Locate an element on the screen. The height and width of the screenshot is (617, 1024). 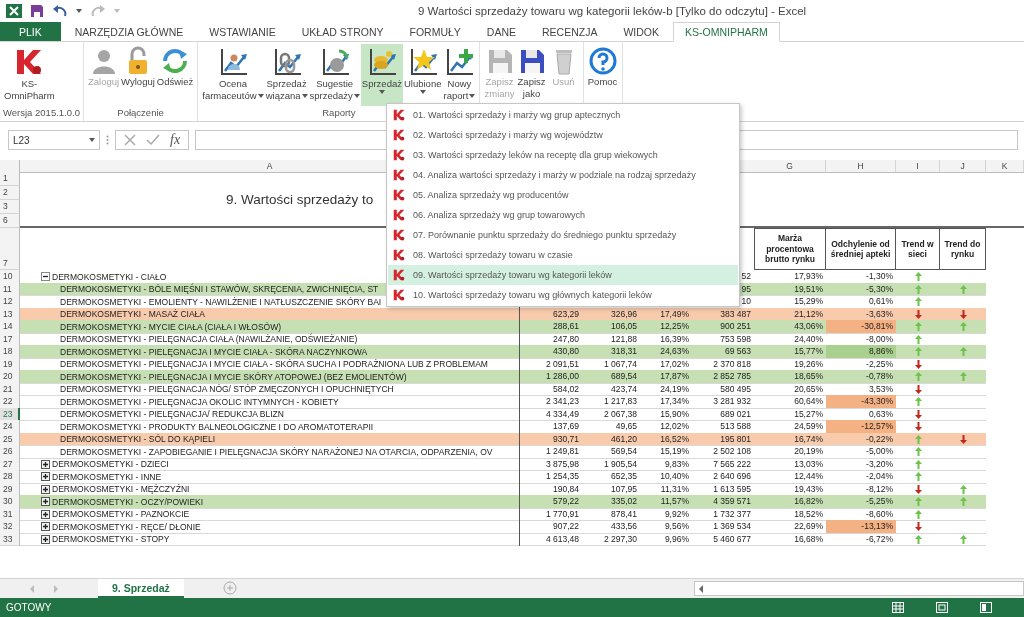
table-cell: -13,13% is located at coordinates (861, 527).